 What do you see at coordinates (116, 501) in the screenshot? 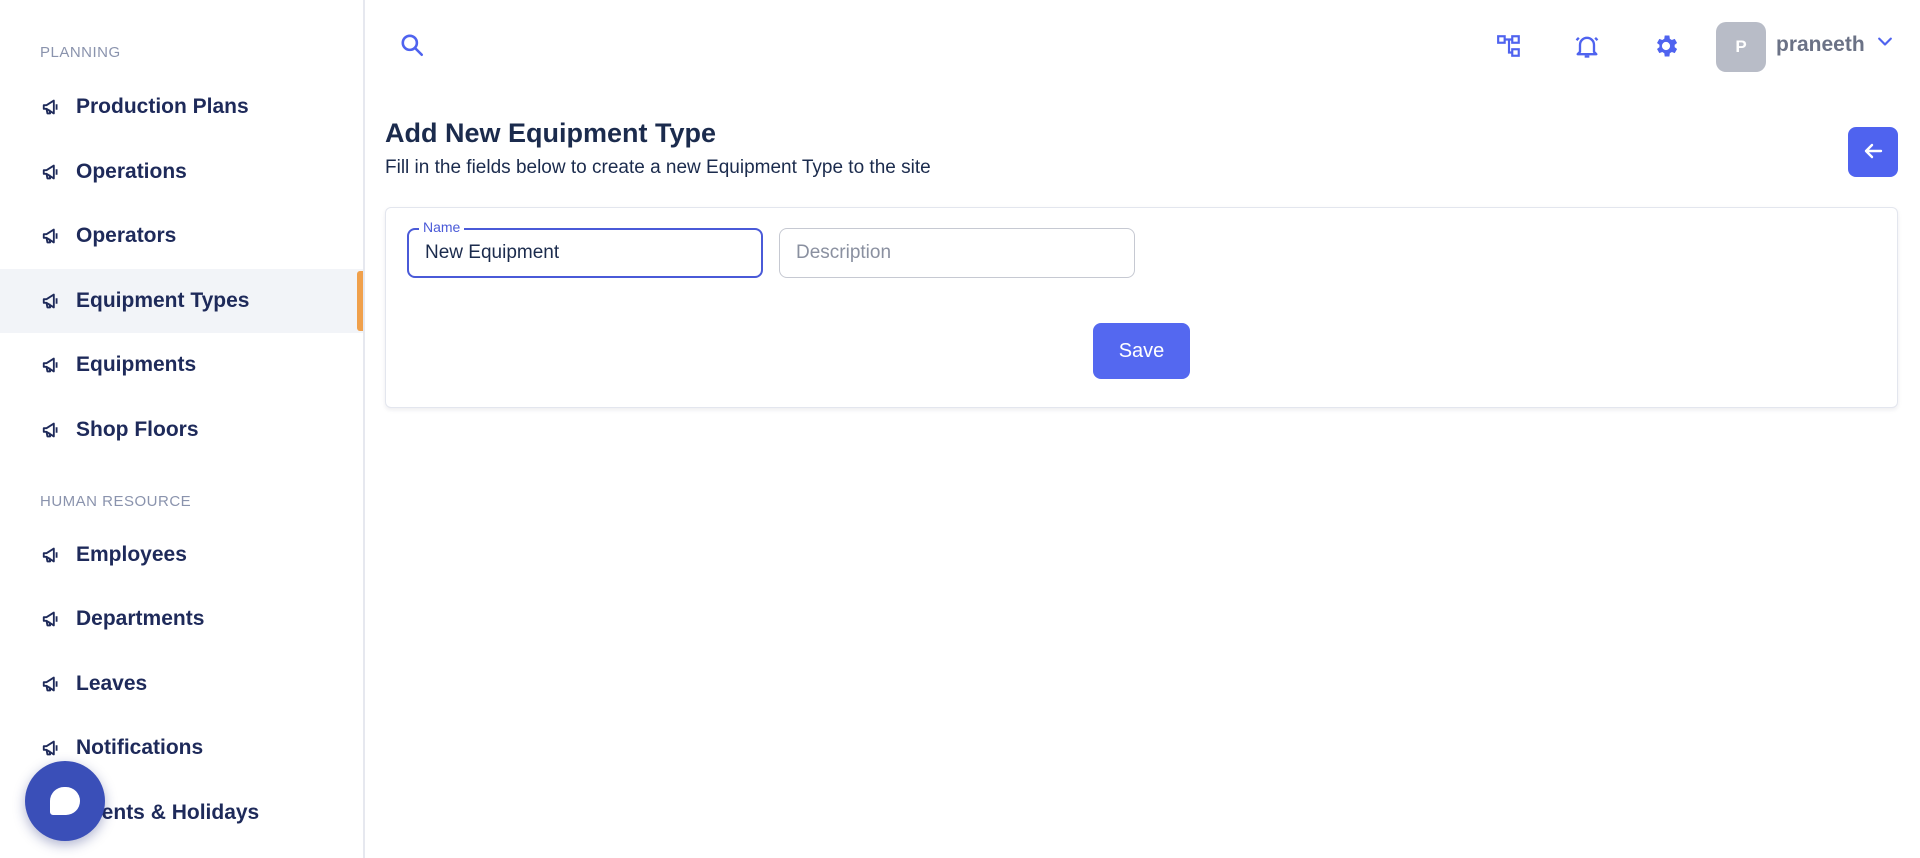
I see `section-title-human-resource: HUMAN RESOURCE` at bounding box center [116, 501].